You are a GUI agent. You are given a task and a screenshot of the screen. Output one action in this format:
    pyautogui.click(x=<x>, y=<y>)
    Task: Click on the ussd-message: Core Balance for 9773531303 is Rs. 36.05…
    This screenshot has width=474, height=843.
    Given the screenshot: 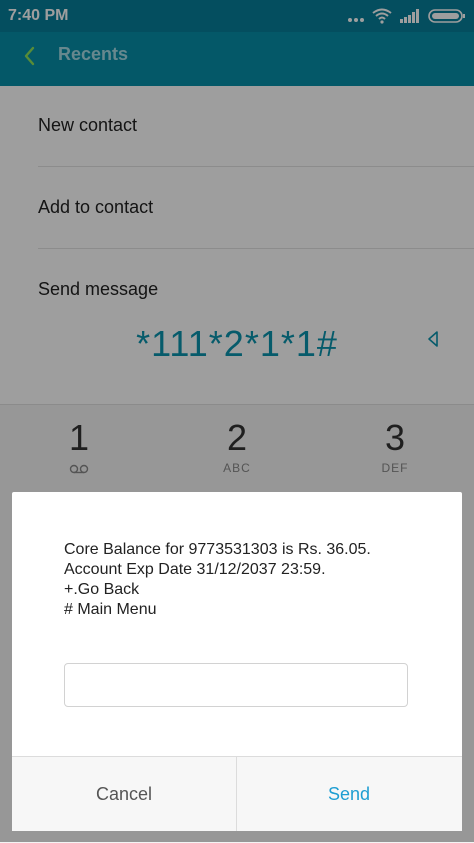 What is the action you would take?
    pyautogui.click(x=217, y=580)
    